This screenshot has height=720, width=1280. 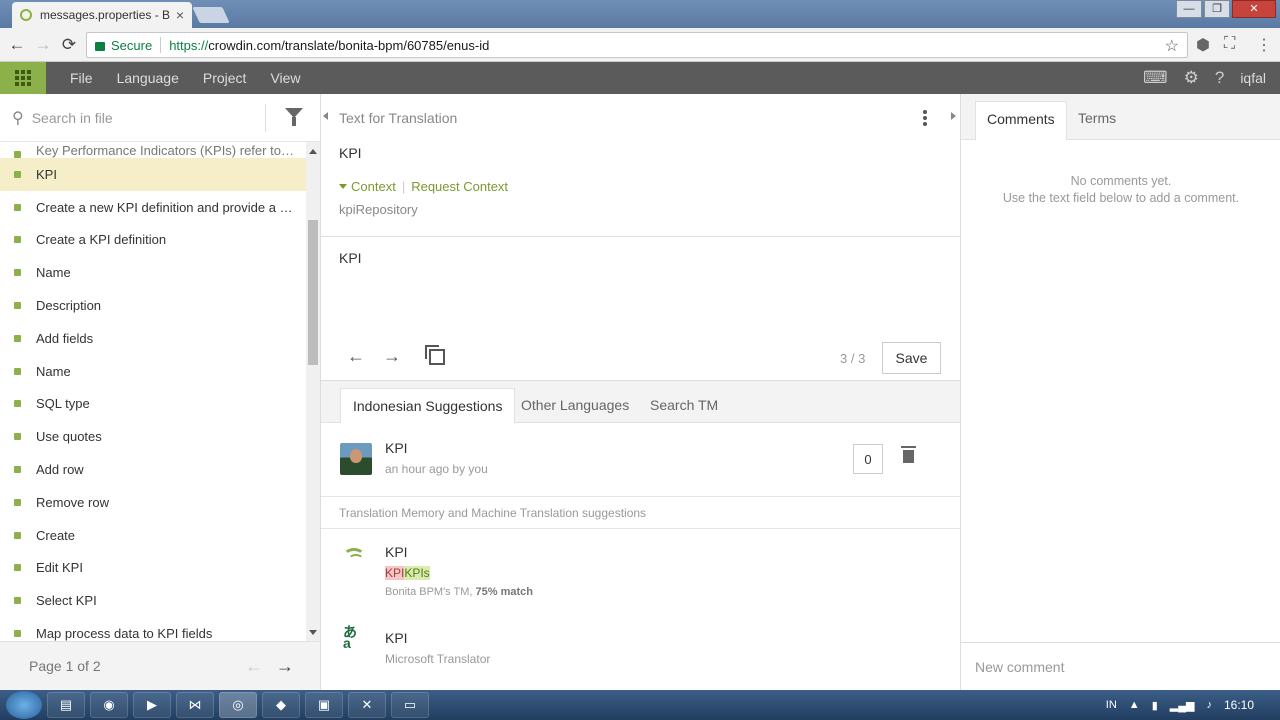 What do you see at coordinates (285, 666) in the screenshot?
I see `next-page-icon: →` at bounding box center [285, 666].